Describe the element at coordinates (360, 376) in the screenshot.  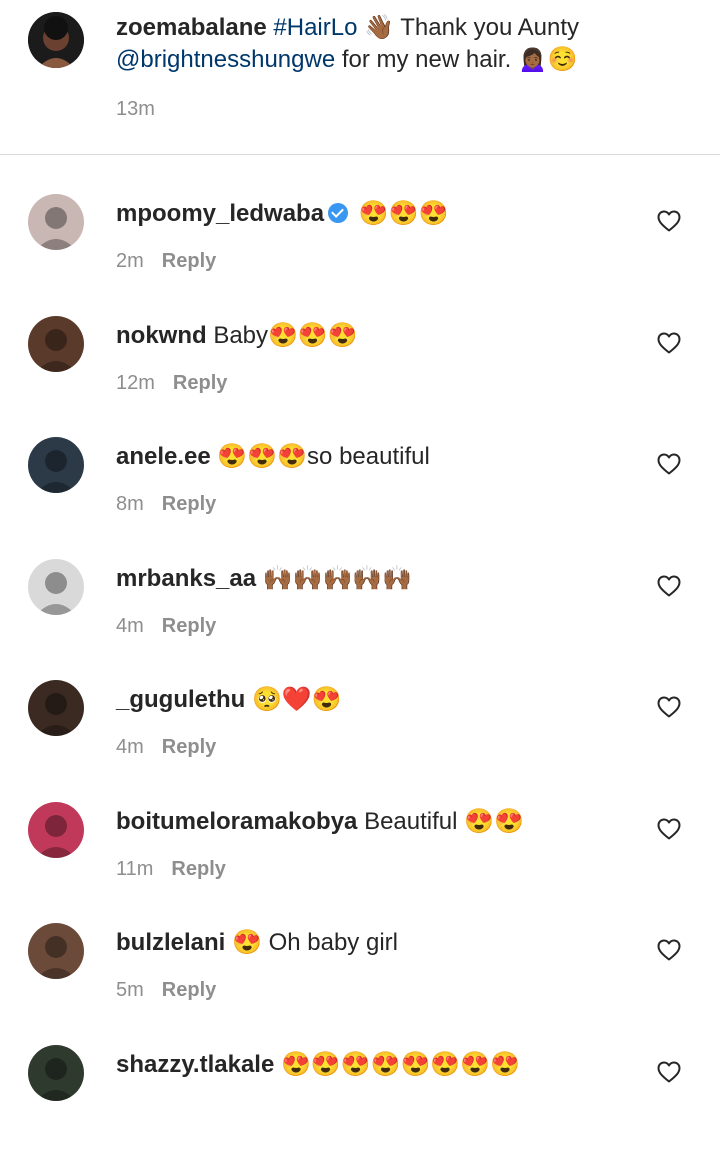
I see `comment-row: nokwnd Baby😍😍😍 12m Reply` at that location.